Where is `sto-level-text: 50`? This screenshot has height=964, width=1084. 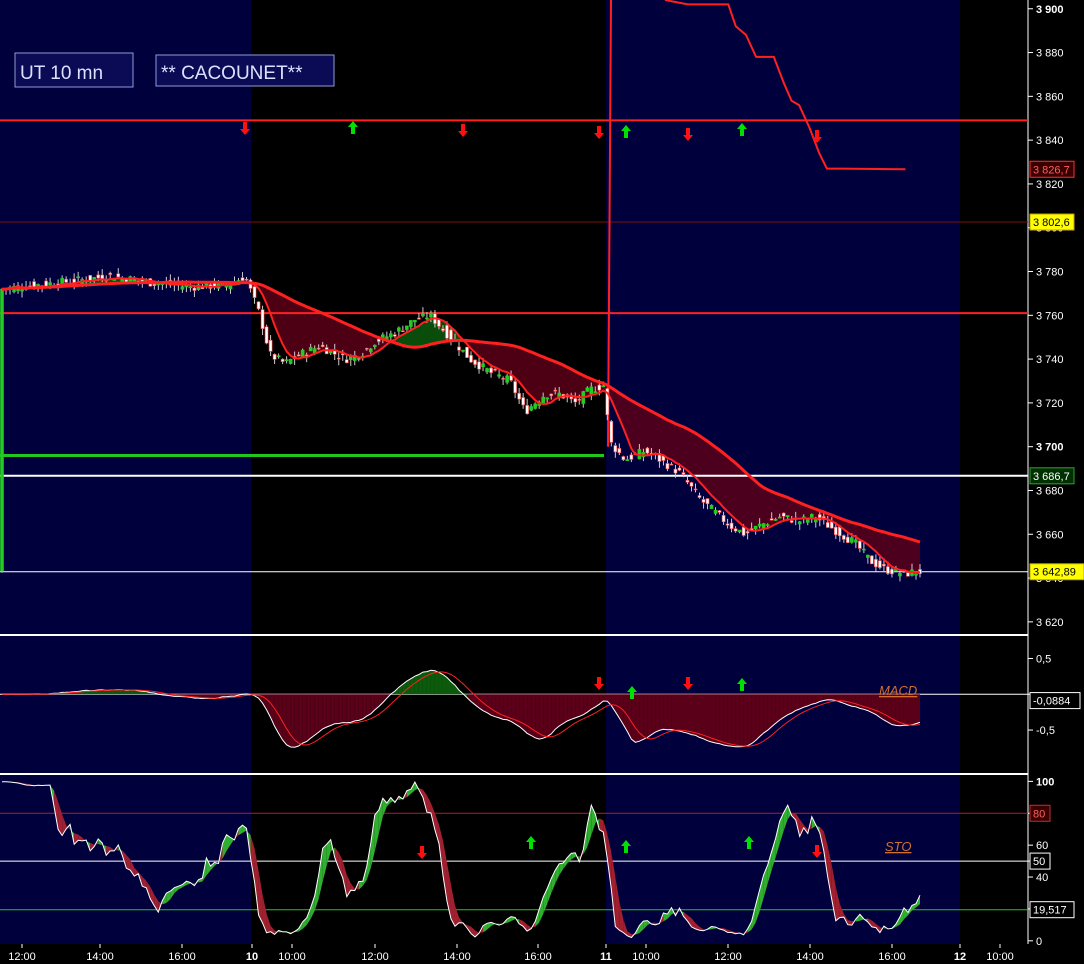 sto-level-text: 50 is located at coordinates (1039, 862).